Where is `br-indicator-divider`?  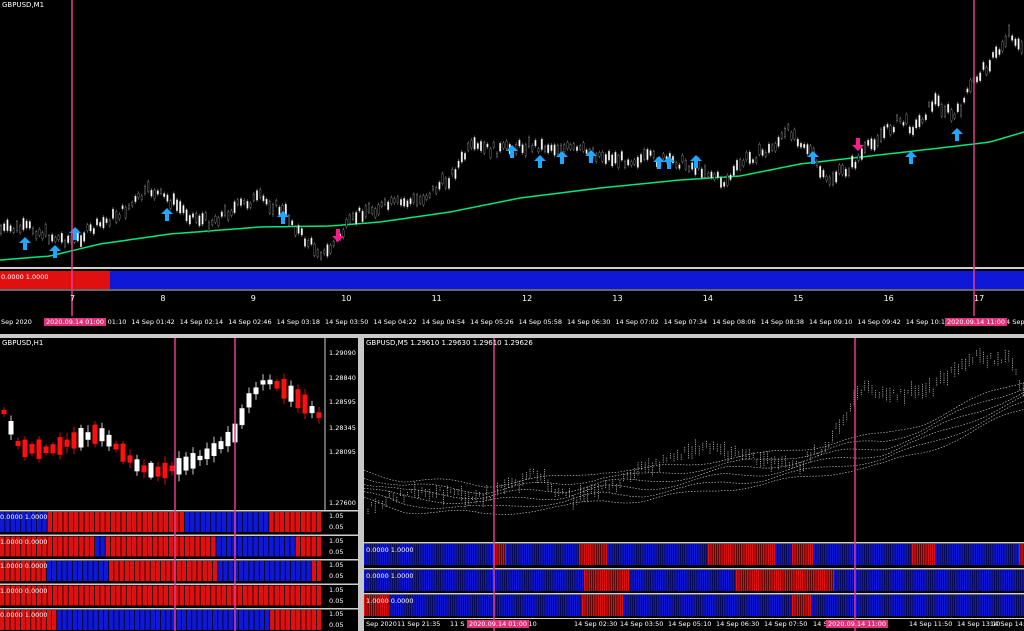 br-indicator-divider is located at coordinates (694, 594).